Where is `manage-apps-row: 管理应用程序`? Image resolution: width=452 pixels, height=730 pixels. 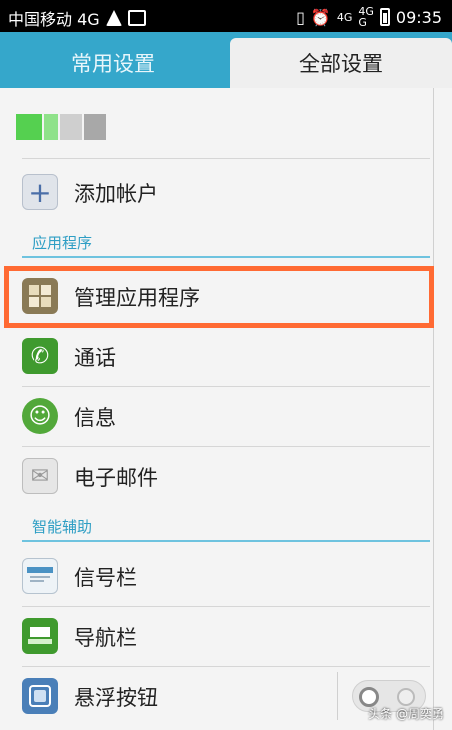 manage-apps-row: 管理应用程序 is located at coordinates (226, 296).